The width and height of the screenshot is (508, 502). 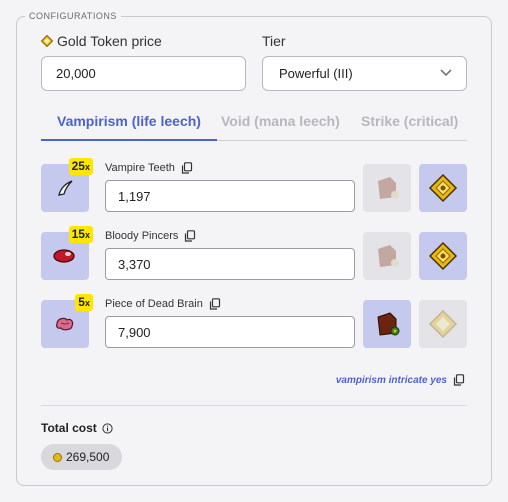 What do you see at coordinates (69, 428) in the screenshot?
I see `total-cost-label: Total cost` at bounding box center [69, 428].